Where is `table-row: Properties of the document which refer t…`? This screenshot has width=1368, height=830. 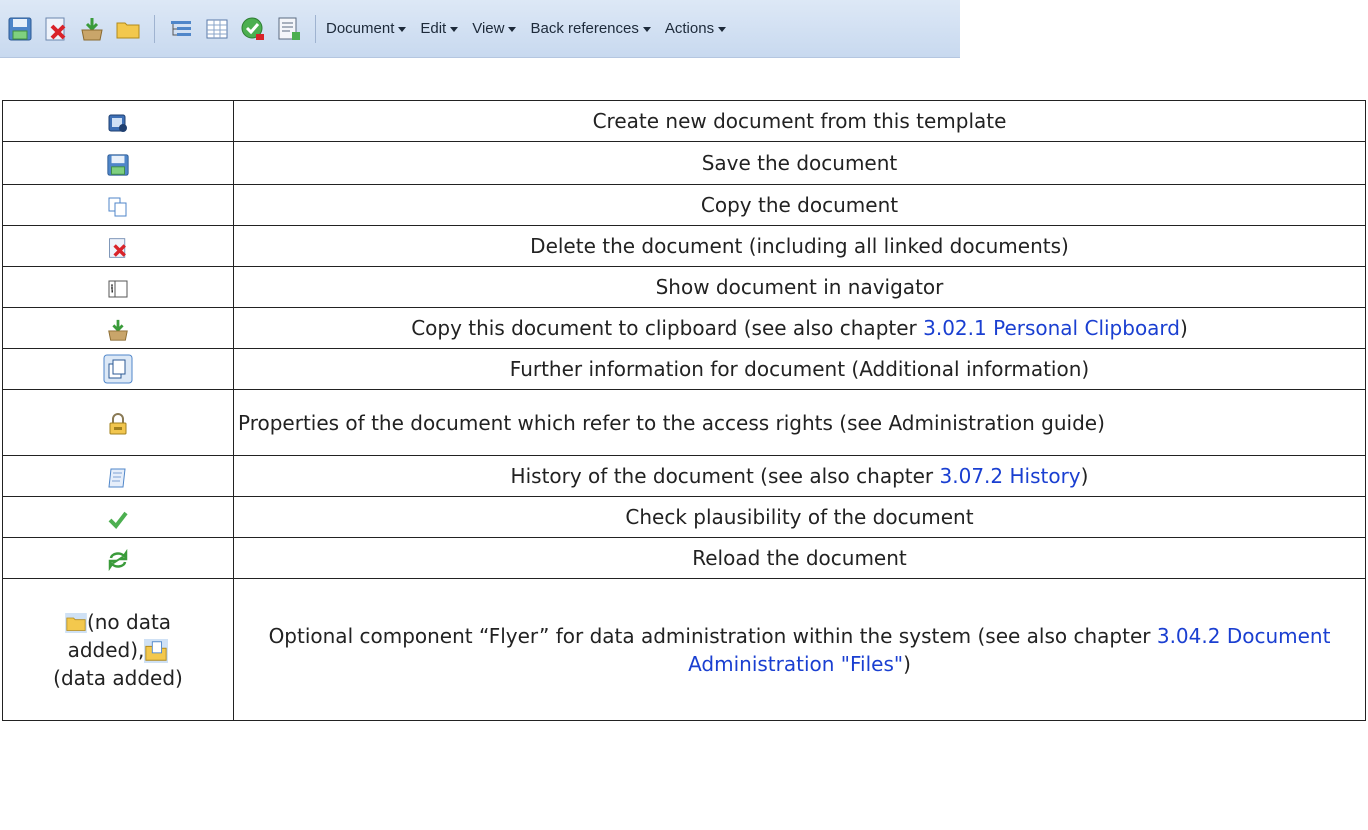 table-row: Properties of the document which refer t… is located at coordinates (684, 422).